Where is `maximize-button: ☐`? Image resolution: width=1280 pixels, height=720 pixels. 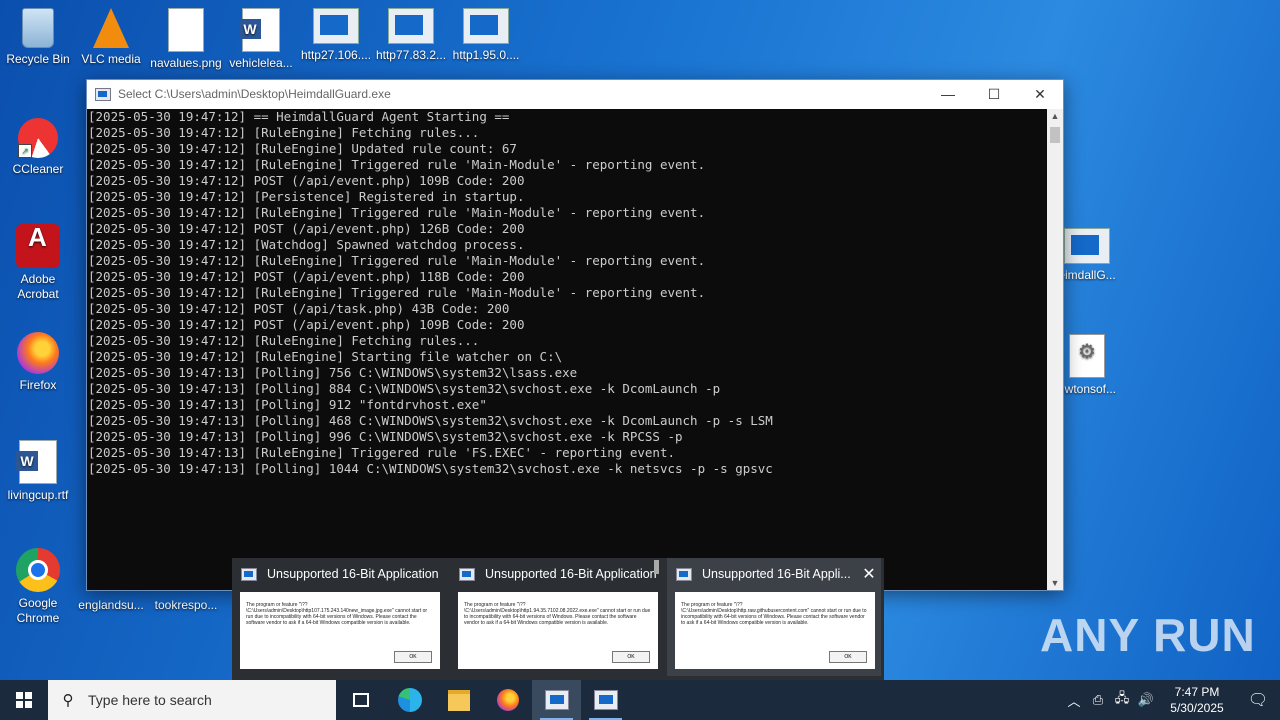
maximize-button: ☐ is located at coordinates (994, 94).